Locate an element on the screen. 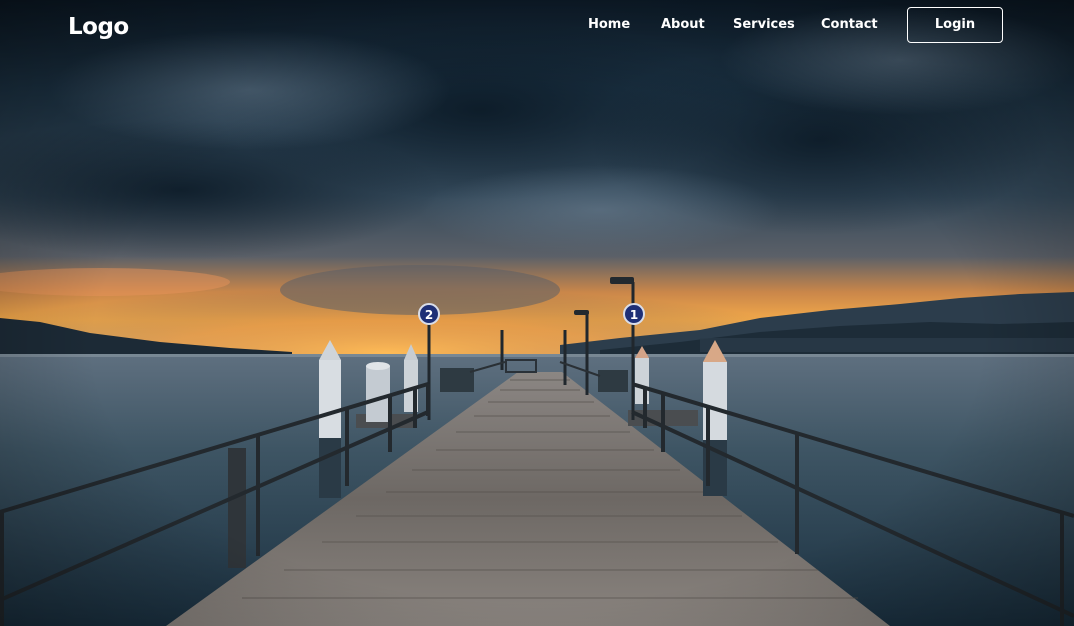 This screenshot has height=626, width=1074. login-button: Login is located at coordinates (955, 25).